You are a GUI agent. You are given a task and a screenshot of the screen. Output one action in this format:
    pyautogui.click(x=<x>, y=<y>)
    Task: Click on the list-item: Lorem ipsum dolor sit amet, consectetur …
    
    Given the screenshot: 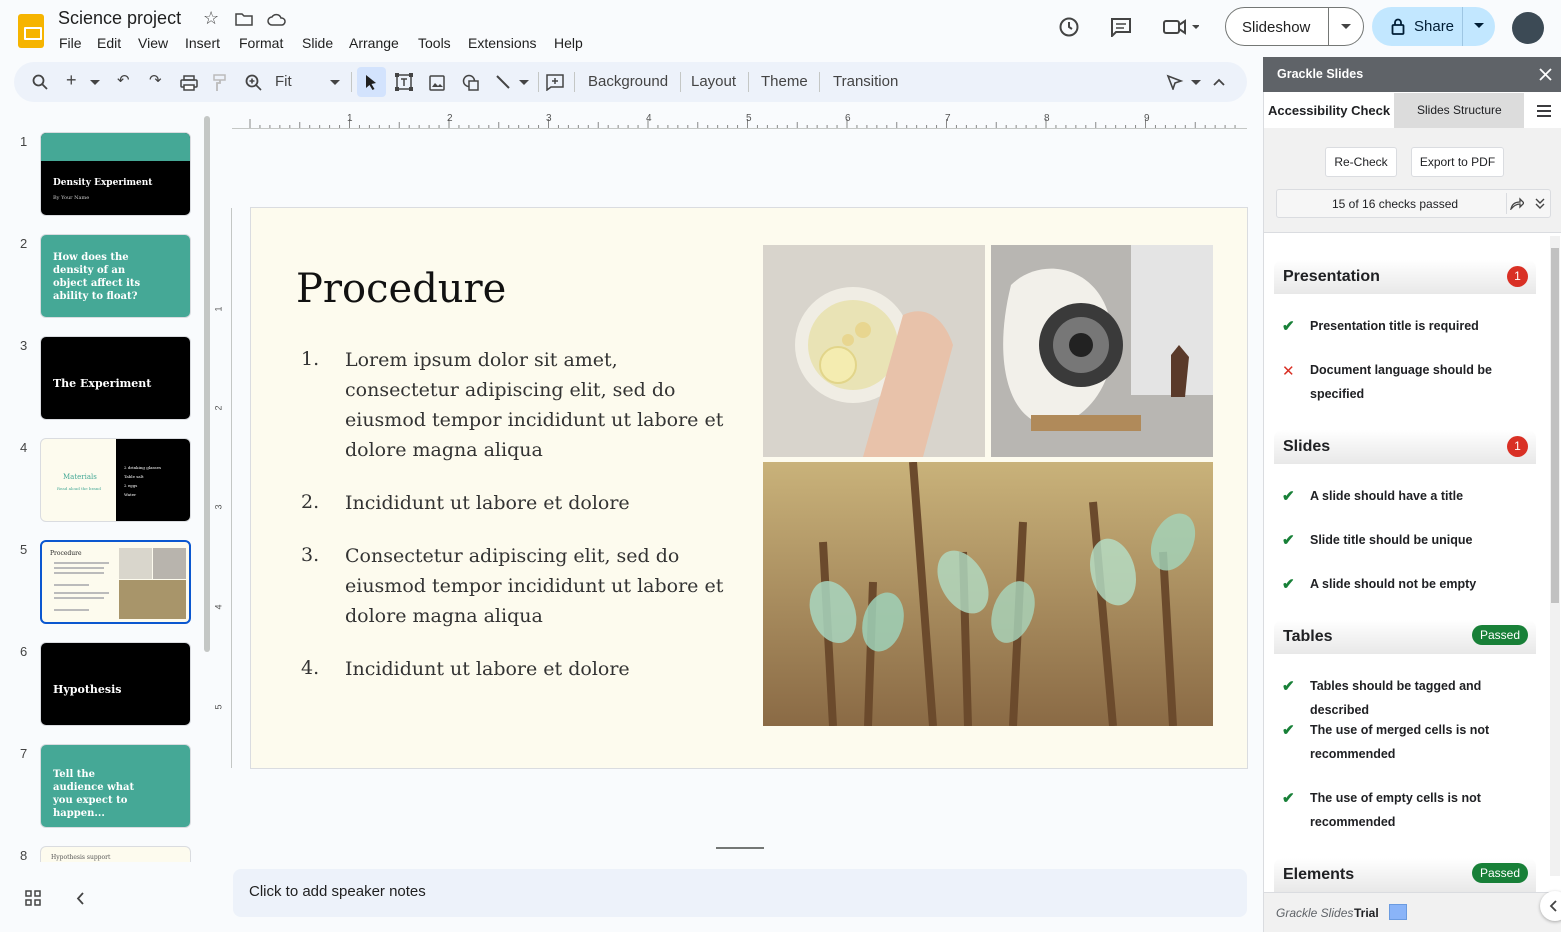 What is the action you would take?
    pyautogui.click(x=535, y=405)
    